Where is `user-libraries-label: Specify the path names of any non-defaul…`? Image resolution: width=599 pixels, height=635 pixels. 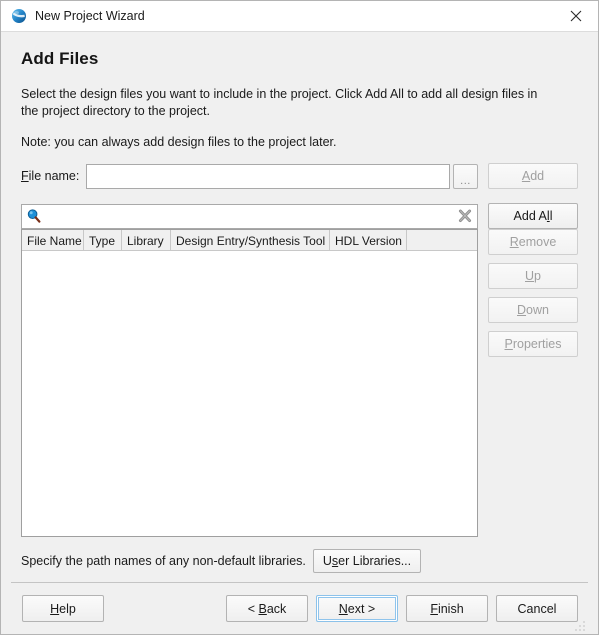
user-libraries-label: Specify the path names of any non-defaul… is located at coordinates (163, 561).